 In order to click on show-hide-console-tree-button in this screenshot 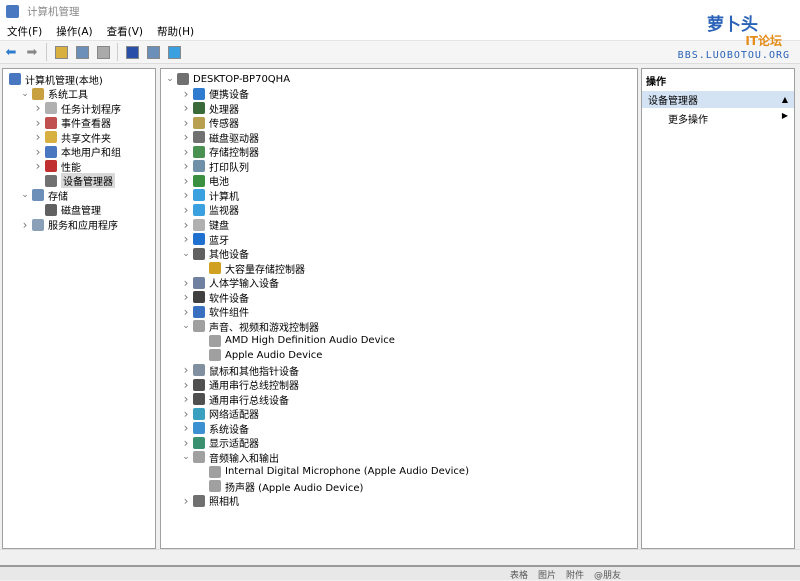, I will do `click(82, 52)`.